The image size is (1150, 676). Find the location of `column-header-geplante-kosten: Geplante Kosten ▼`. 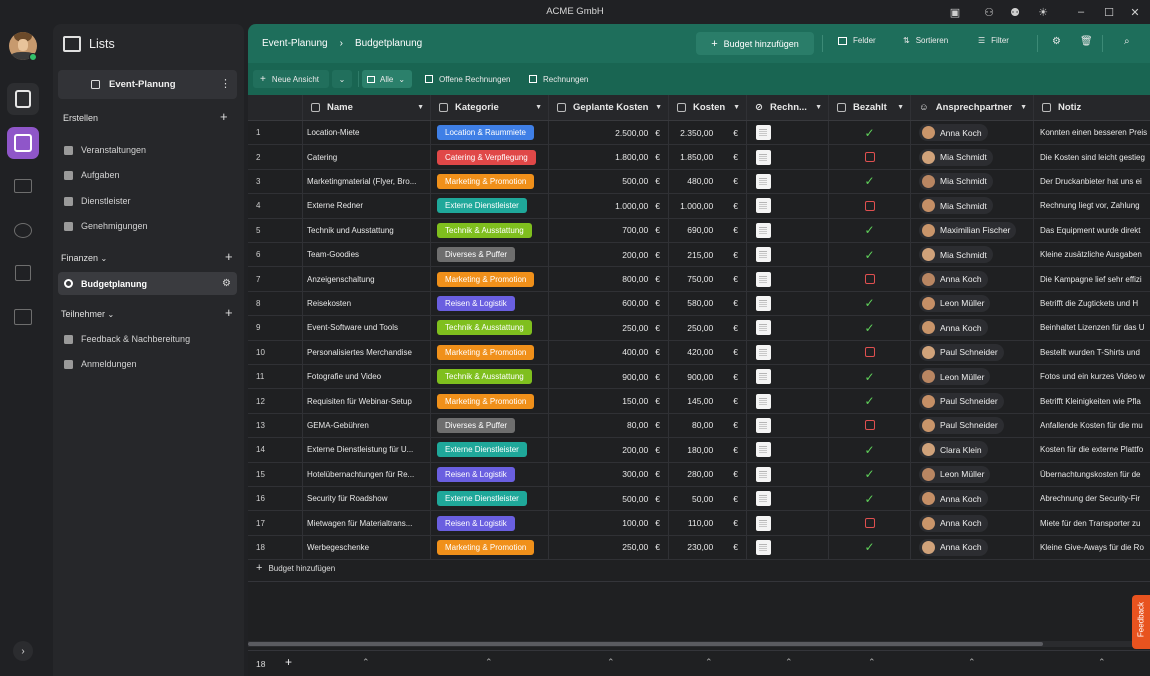

column-header-geplante-kosten: Geplante Kosten ▼ is located at coordinates (609, 107).